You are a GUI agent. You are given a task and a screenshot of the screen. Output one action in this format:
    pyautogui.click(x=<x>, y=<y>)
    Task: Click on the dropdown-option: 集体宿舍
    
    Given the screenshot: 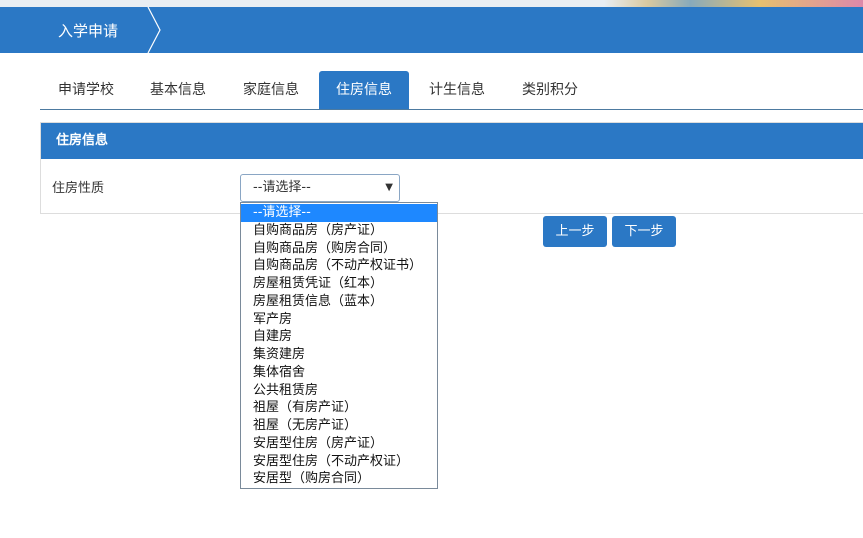 What is the action you would take?
    pyautogui.click(x=339, y=373)
    